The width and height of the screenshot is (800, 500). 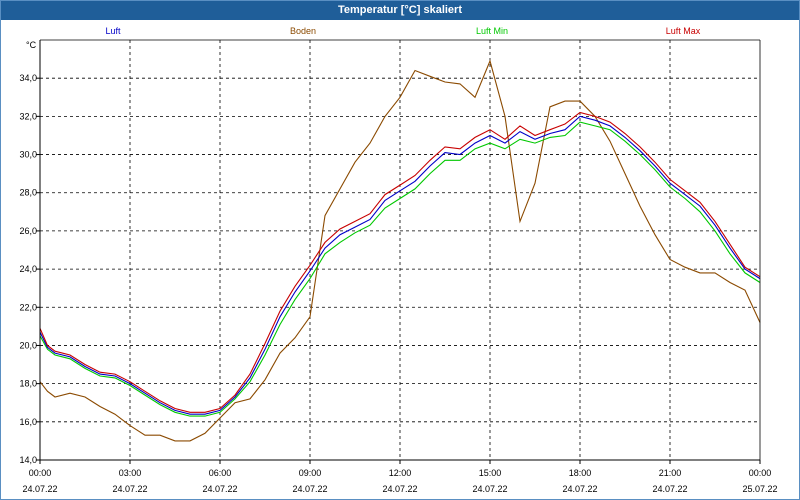 I want to click on x-tick-time-label: 21:00, so click(x=670, y=473).